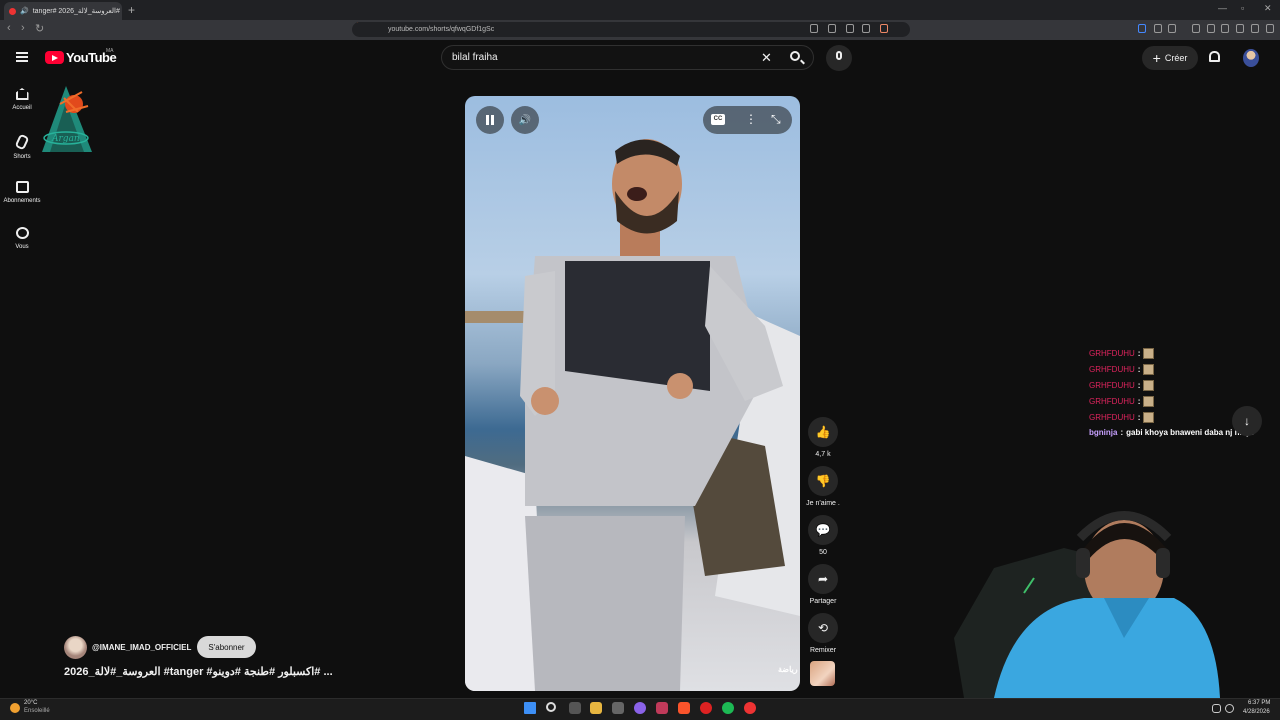 This screenshot has height=720, width=1280. What do you see at coordinates (551, 707) in the screenshot?
I see `search-taskbar-icon` at bounding box center [551, 707].